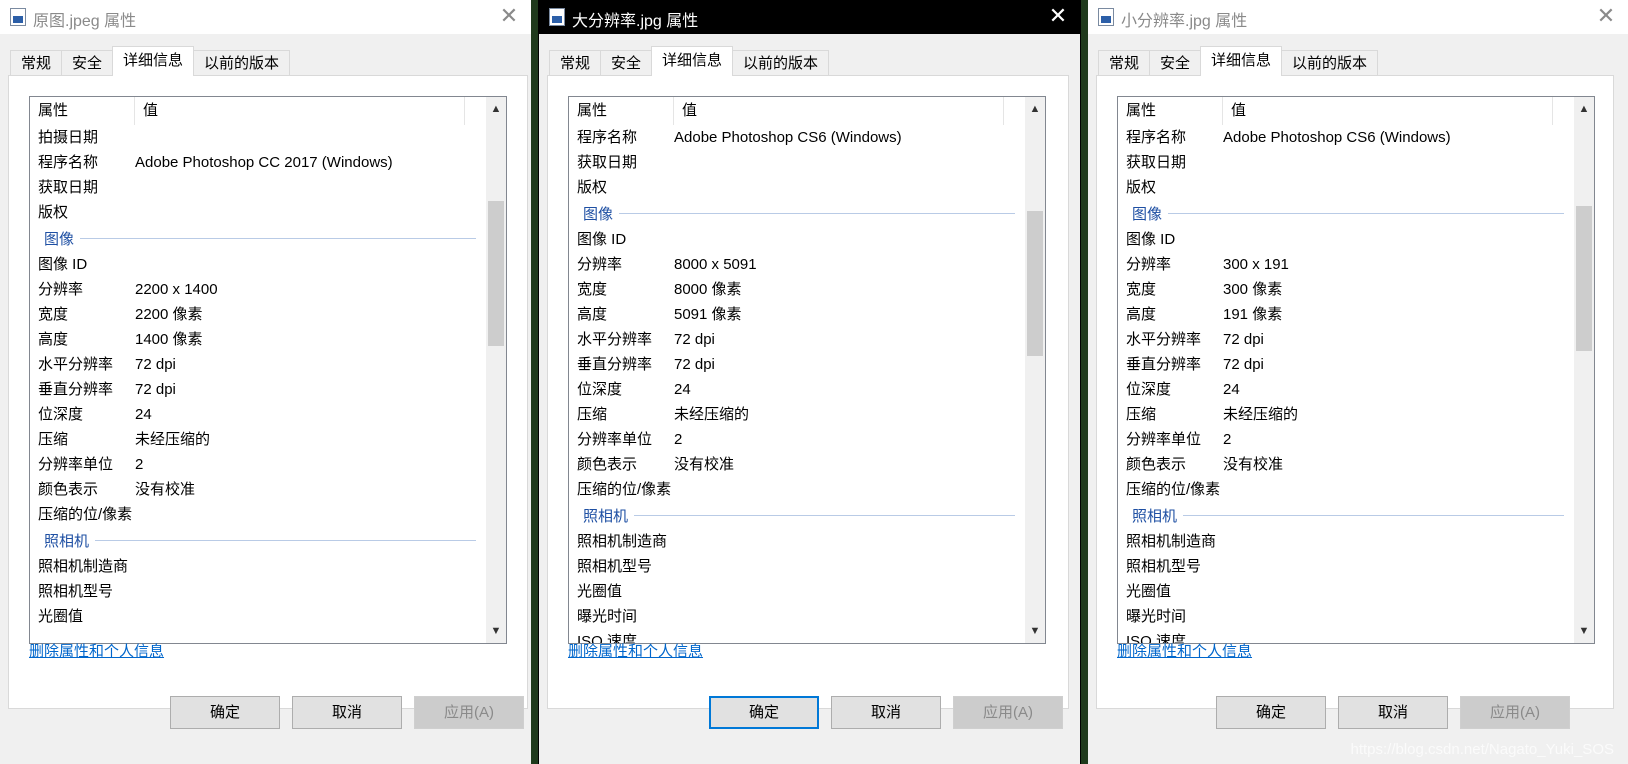 Image resolution: width=1628 pixels, height=764 pixels. I want to click on list-item: 宽度 2200 像素, so click(258, 314).